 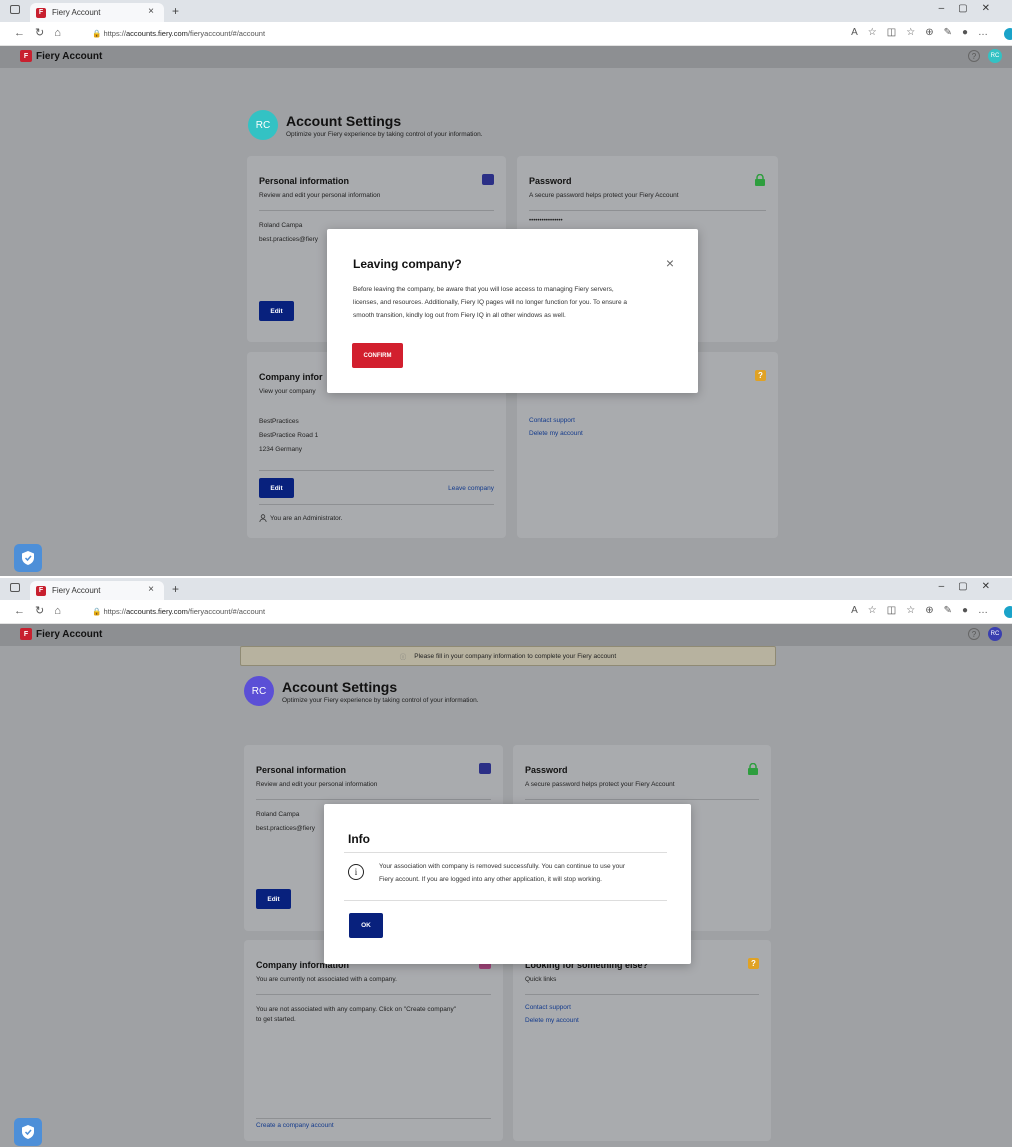 I want to click on person-icon, so click(x=263, y=518).